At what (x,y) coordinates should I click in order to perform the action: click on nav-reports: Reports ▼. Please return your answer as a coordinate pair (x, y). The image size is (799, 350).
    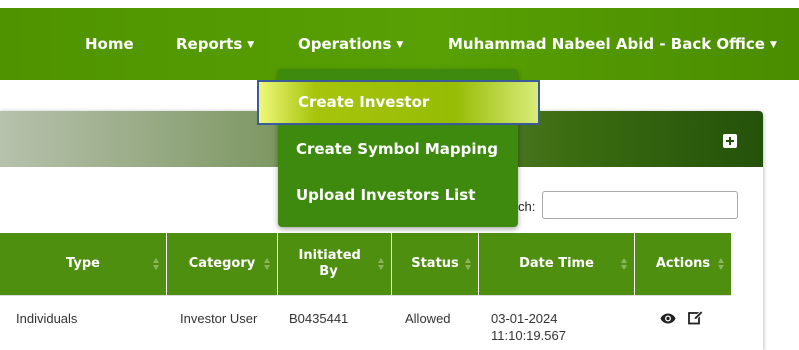
    Looking at the image, I should click on (215, 44).